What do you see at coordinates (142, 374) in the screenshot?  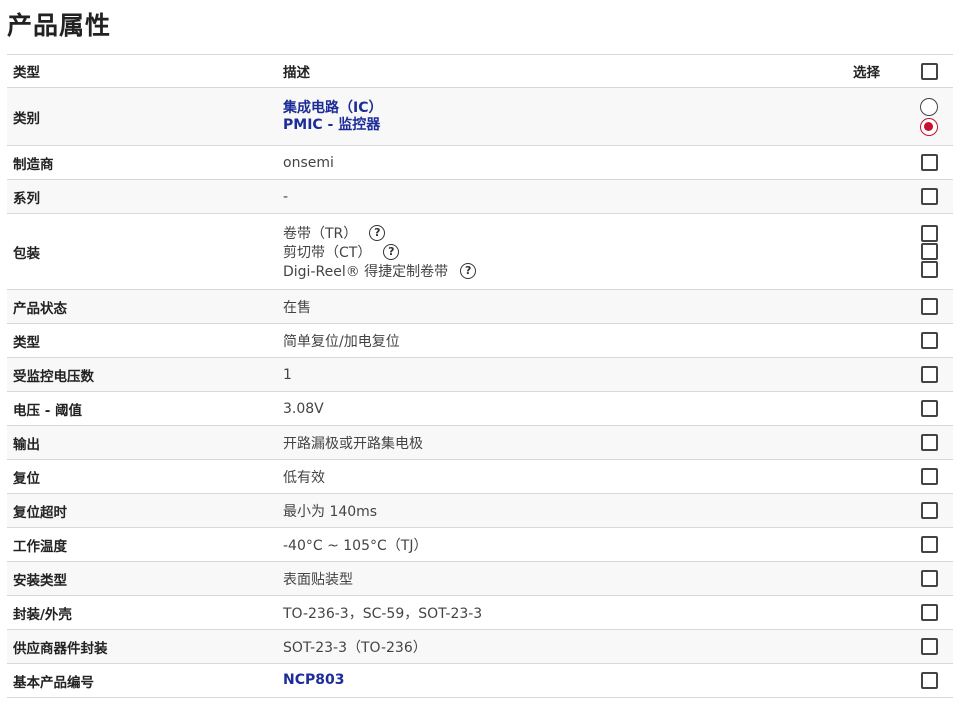 I see `row-label: 受监控电压数` at bounding box center [142, 374].